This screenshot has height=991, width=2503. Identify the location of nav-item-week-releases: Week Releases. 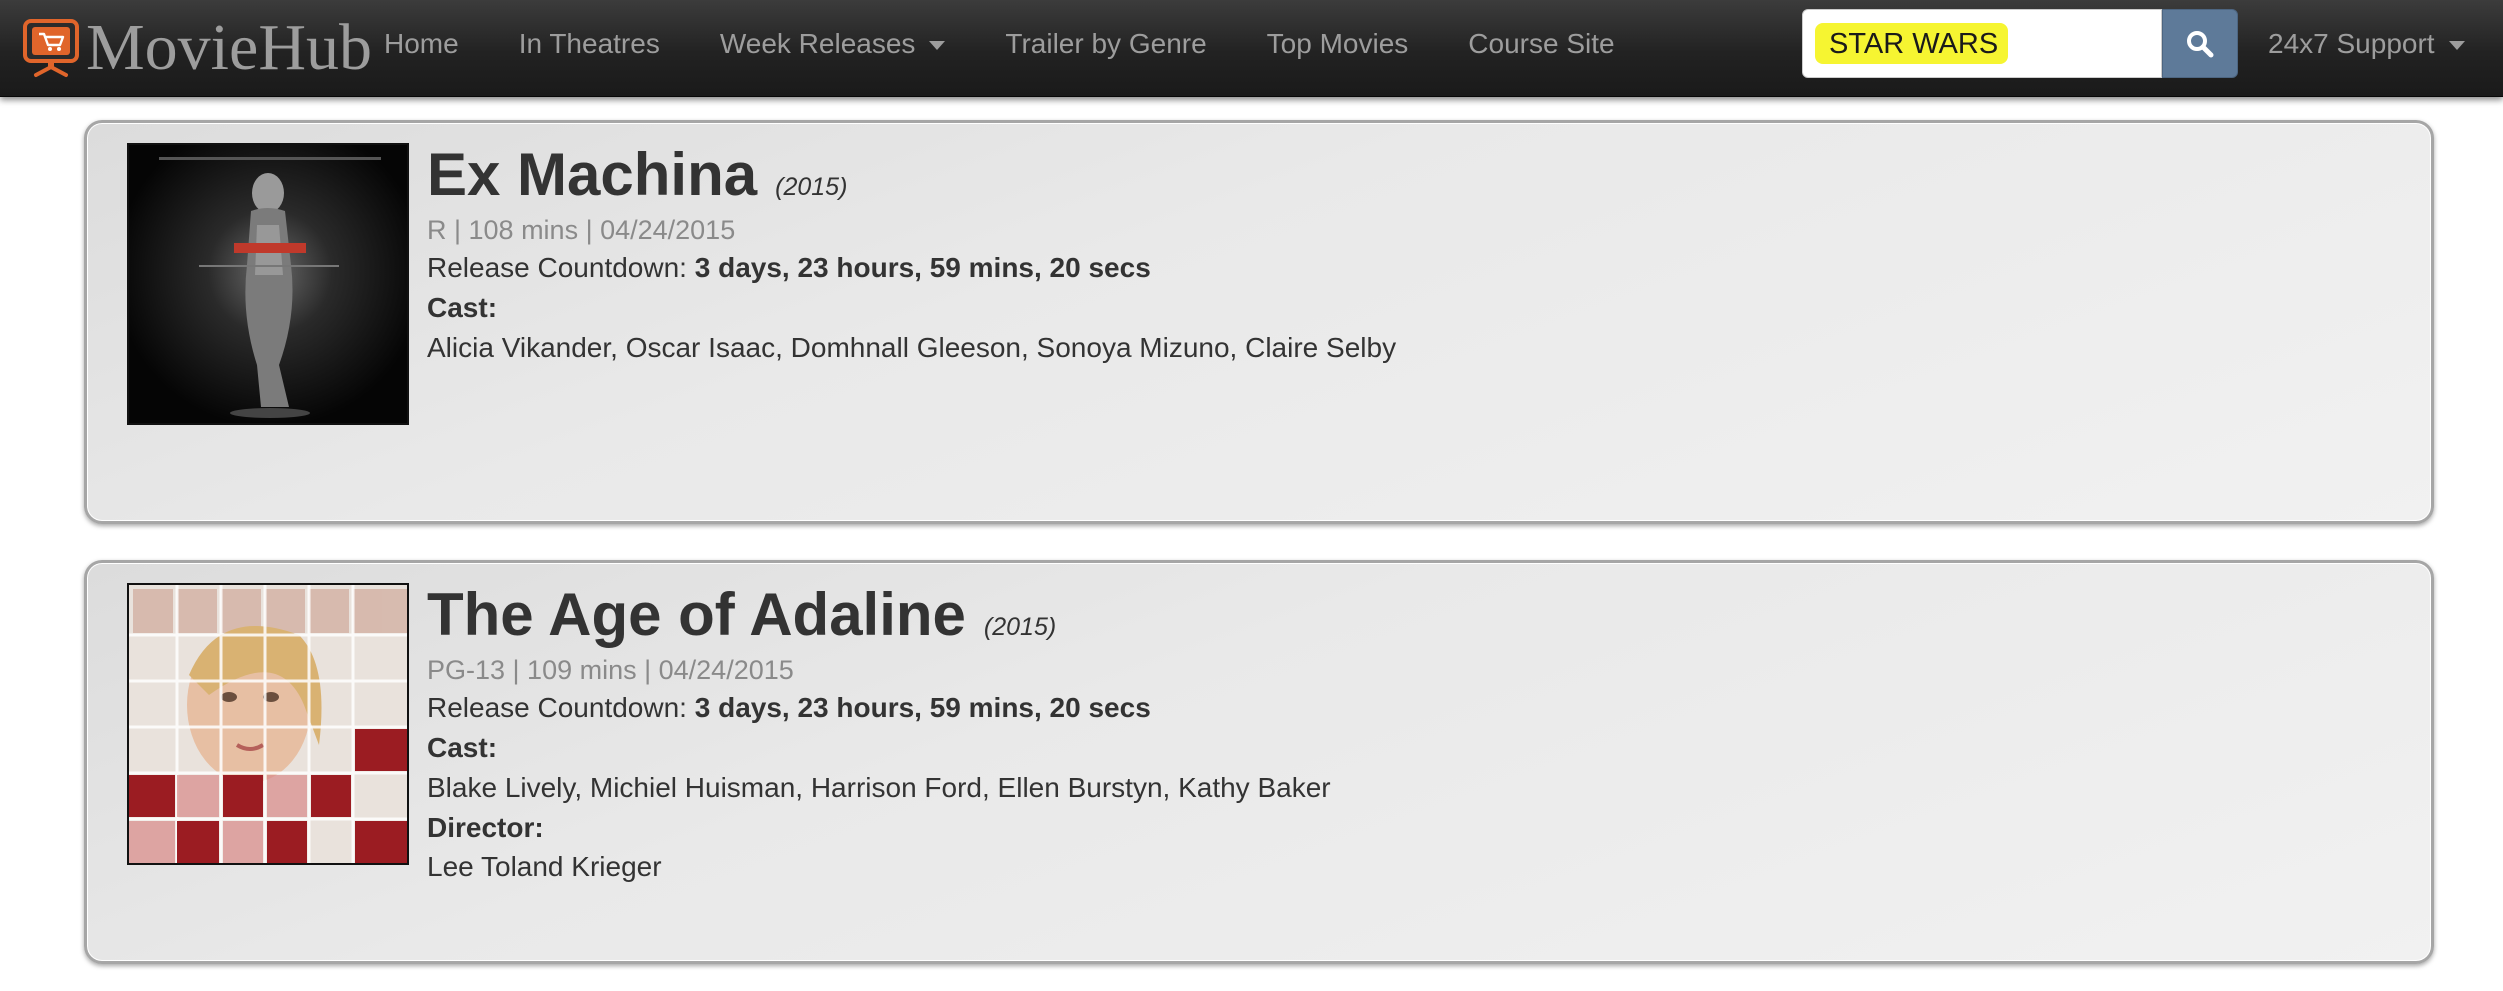
(833, 44).